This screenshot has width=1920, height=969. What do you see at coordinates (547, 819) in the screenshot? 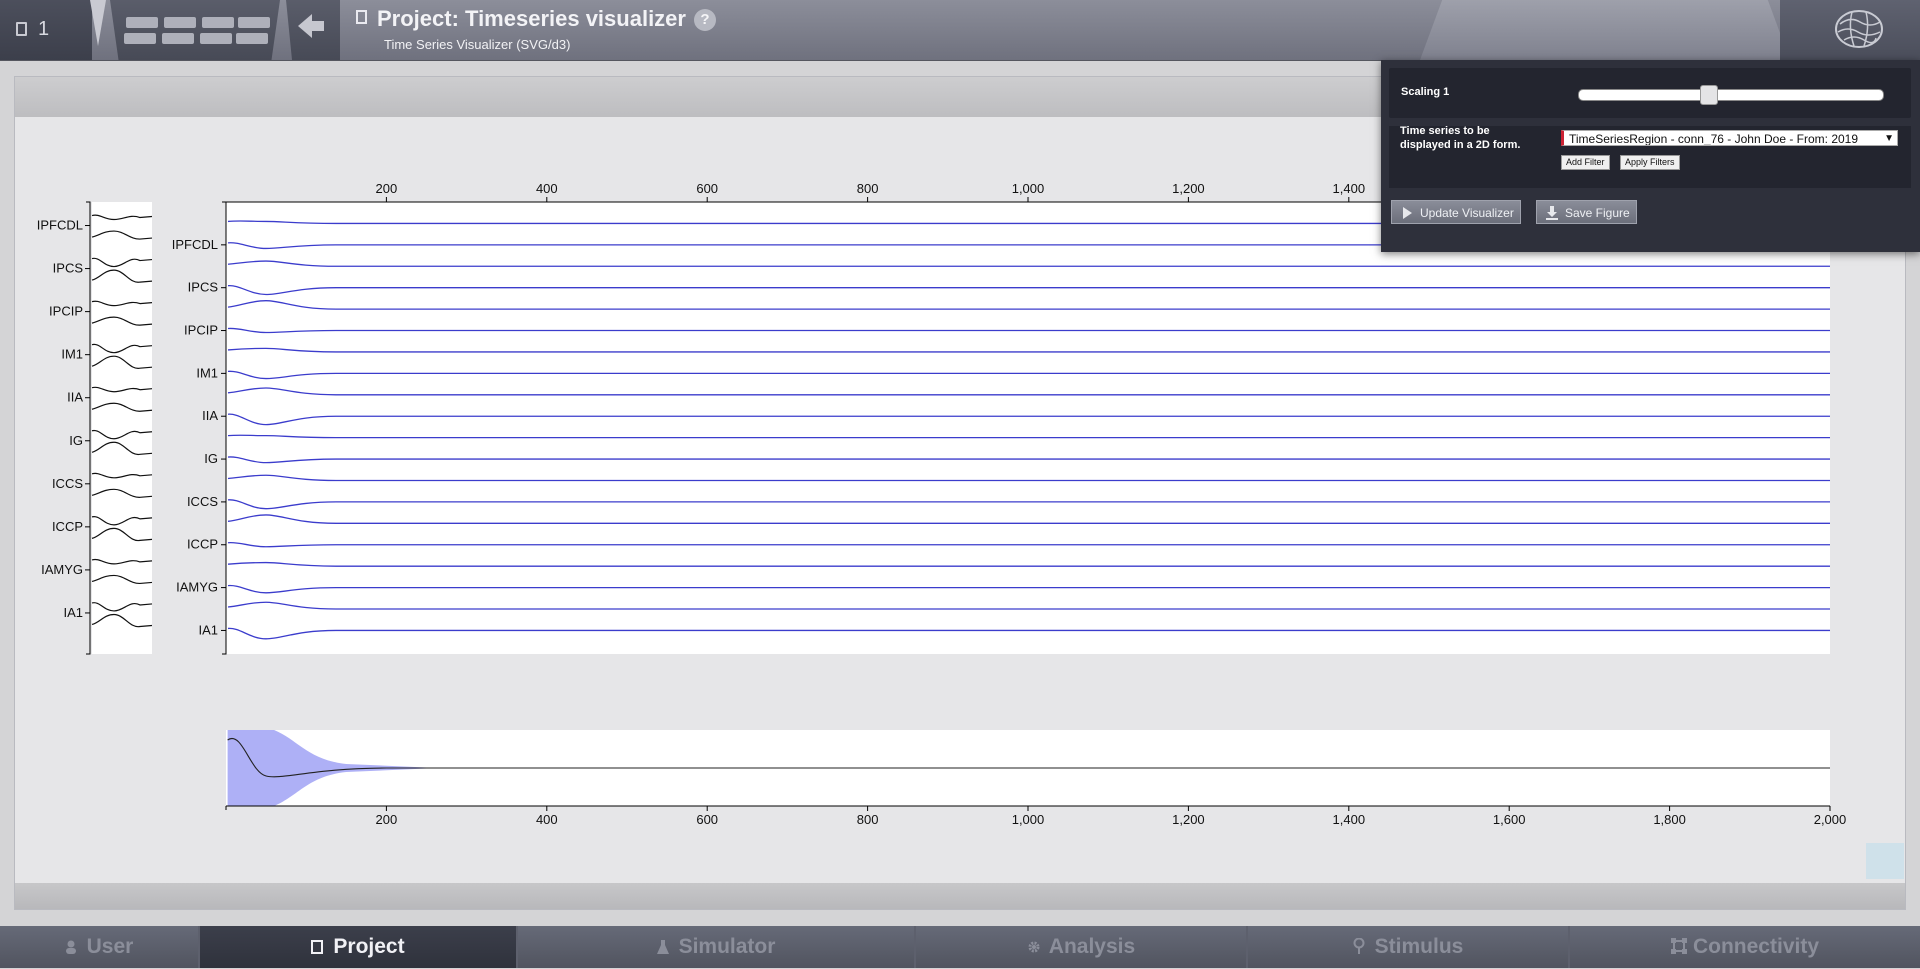
I see `context-x-tick-label: 400` at bounding box center [547, 819].